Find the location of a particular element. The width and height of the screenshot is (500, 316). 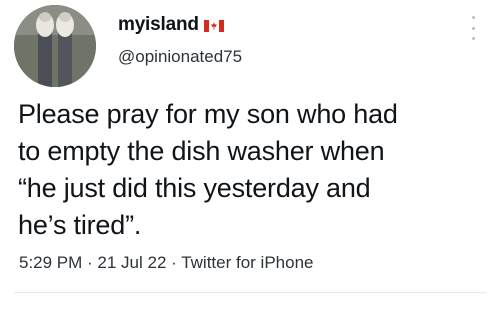

canada-flag-icon is located at coordinates (213, 25).